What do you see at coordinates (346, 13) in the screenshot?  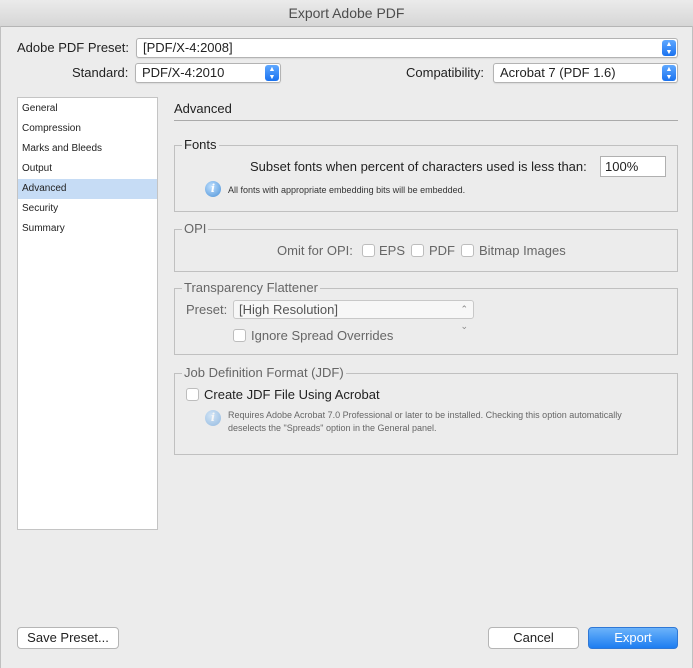 I see `window-title: Export Adobe PDF` at bounding box center [346, 13].